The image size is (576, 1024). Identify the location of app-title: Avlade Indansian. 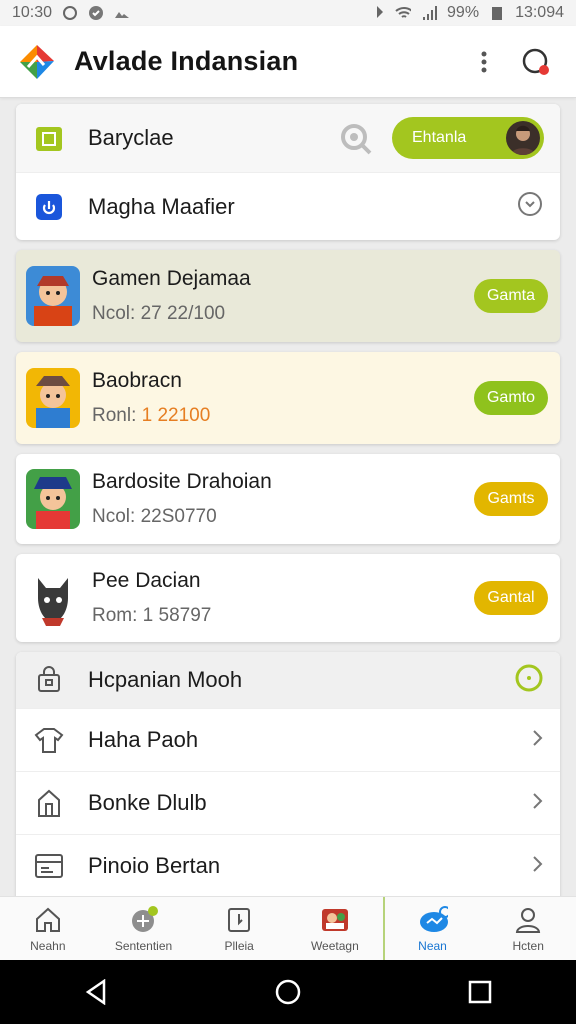
(186, 61).